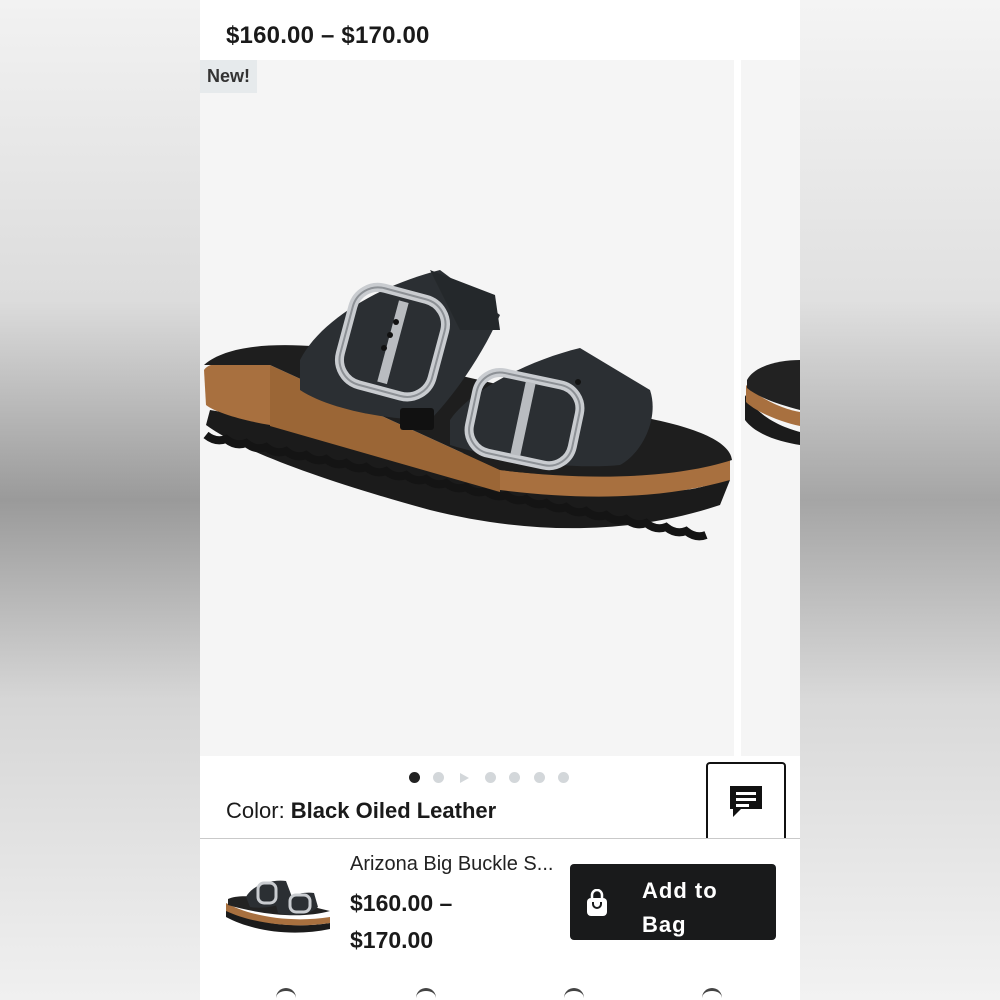 The image size is (1000, 1000). I want to click on carousel-video-icon, so click(464, 778).